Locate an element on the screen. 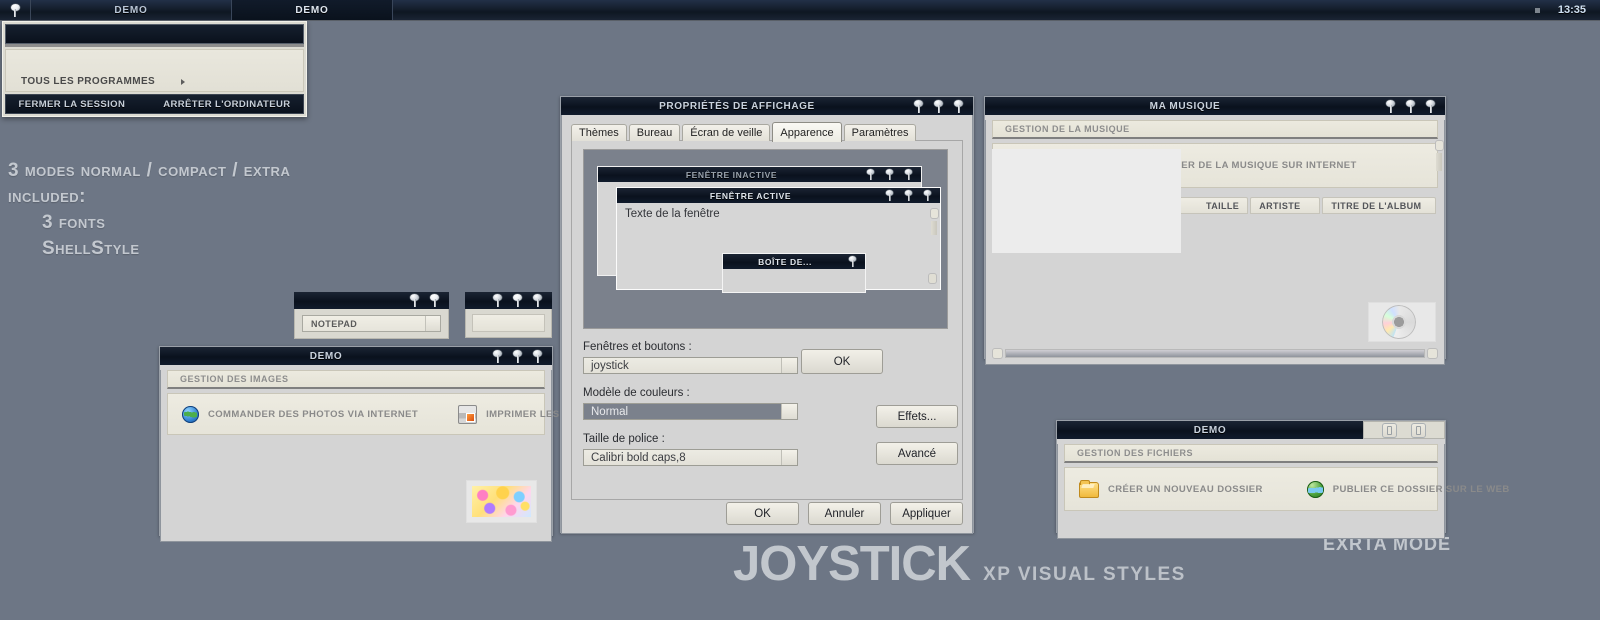  horizontal-scrollbar is located at coordinates (1215, 353).